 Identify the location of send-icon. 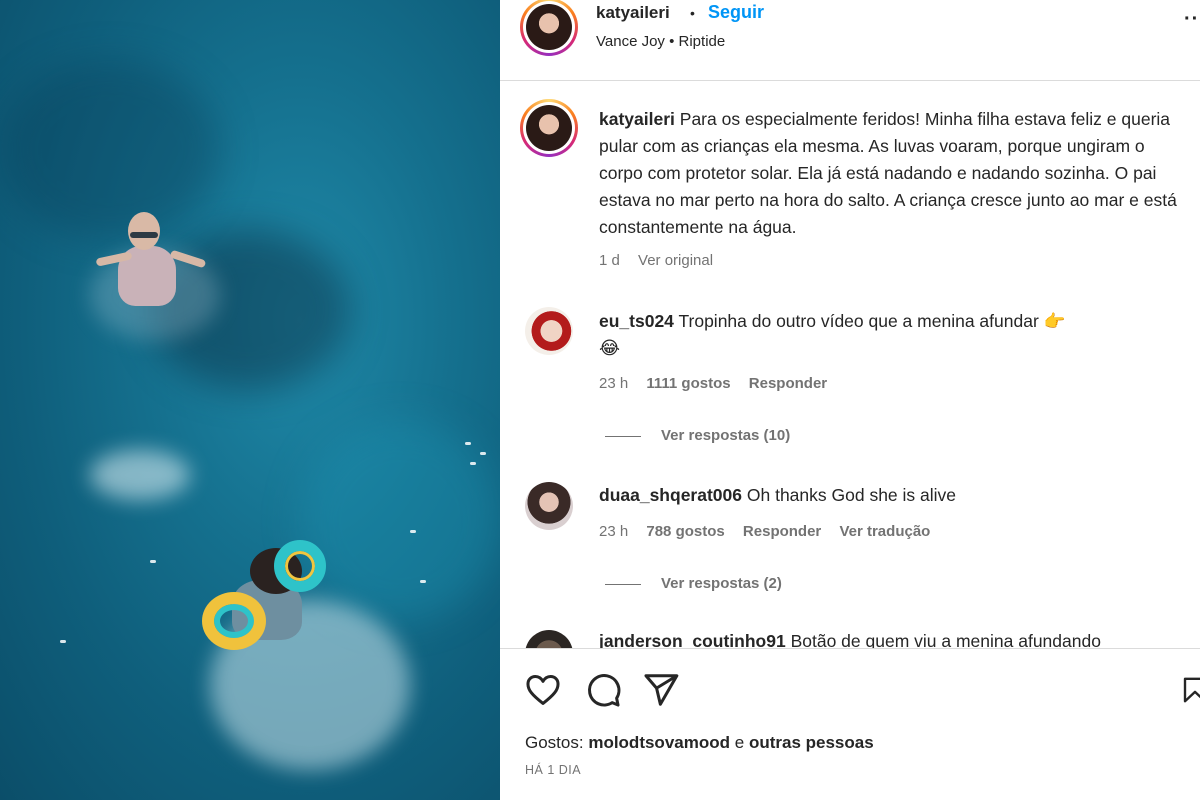
(661, 690).